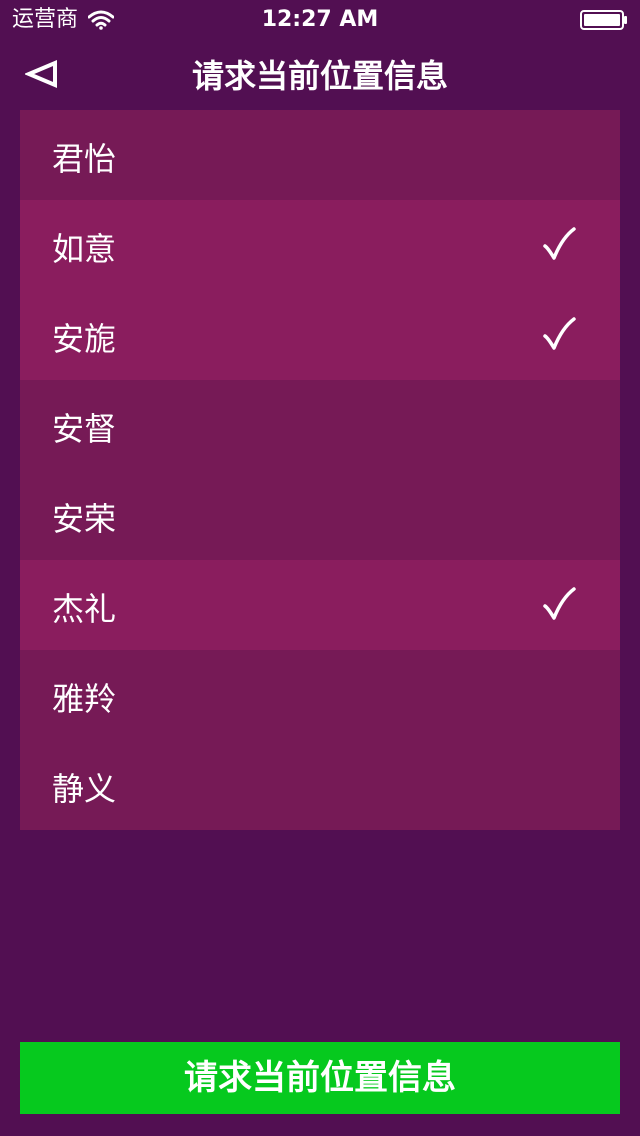 The height and width of the screenshot is (1136, 640). Describe the element at coordinates (320, 785) in the screenshot. I see `list-item: 静义` at that location.